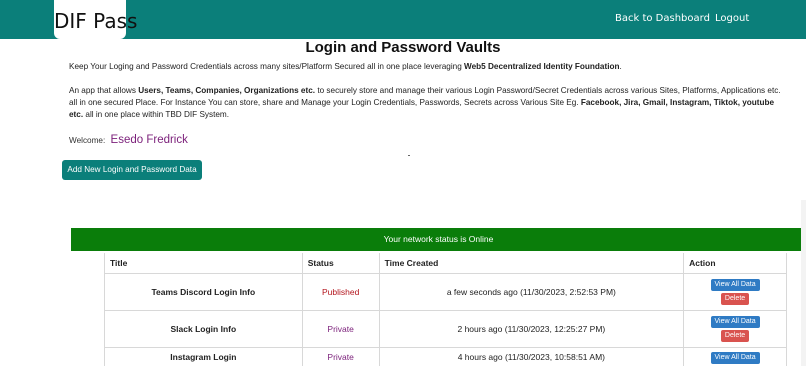  What do you see at coordinates (403, 19) in the screenshot?
I see `top-navbar: DIF Pass Back to Dashboard Logout` at bounding box center [403, 19].